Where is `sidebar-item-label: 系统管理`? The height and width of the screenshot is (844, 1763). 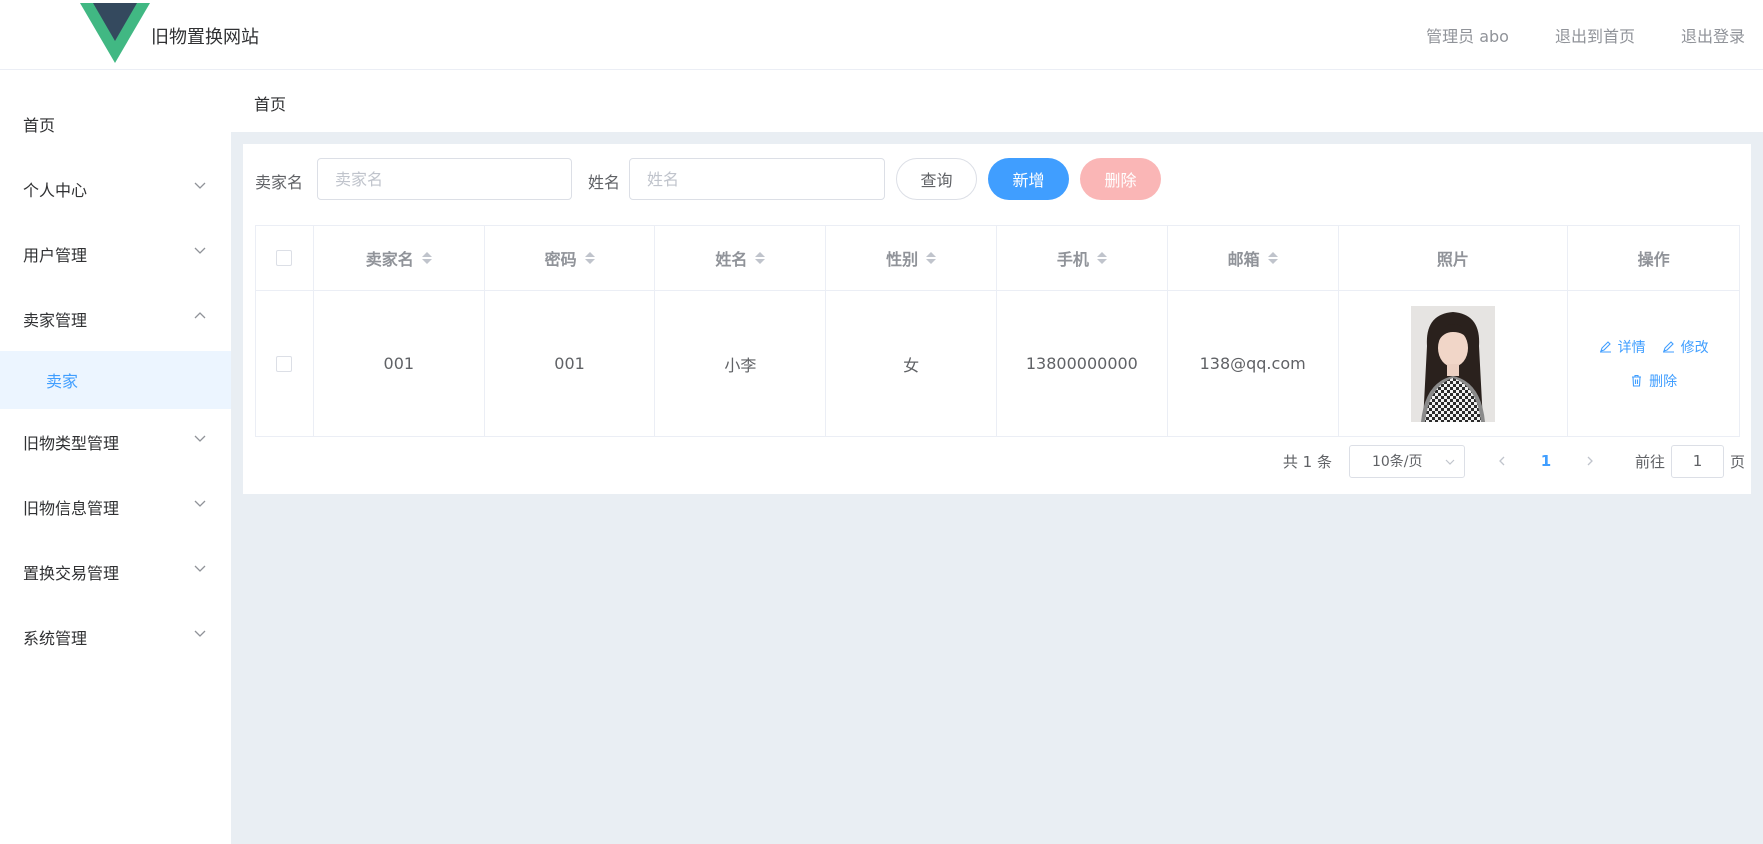 sidebar-item-label: 系统管理 is located at coordinates (55, 638).